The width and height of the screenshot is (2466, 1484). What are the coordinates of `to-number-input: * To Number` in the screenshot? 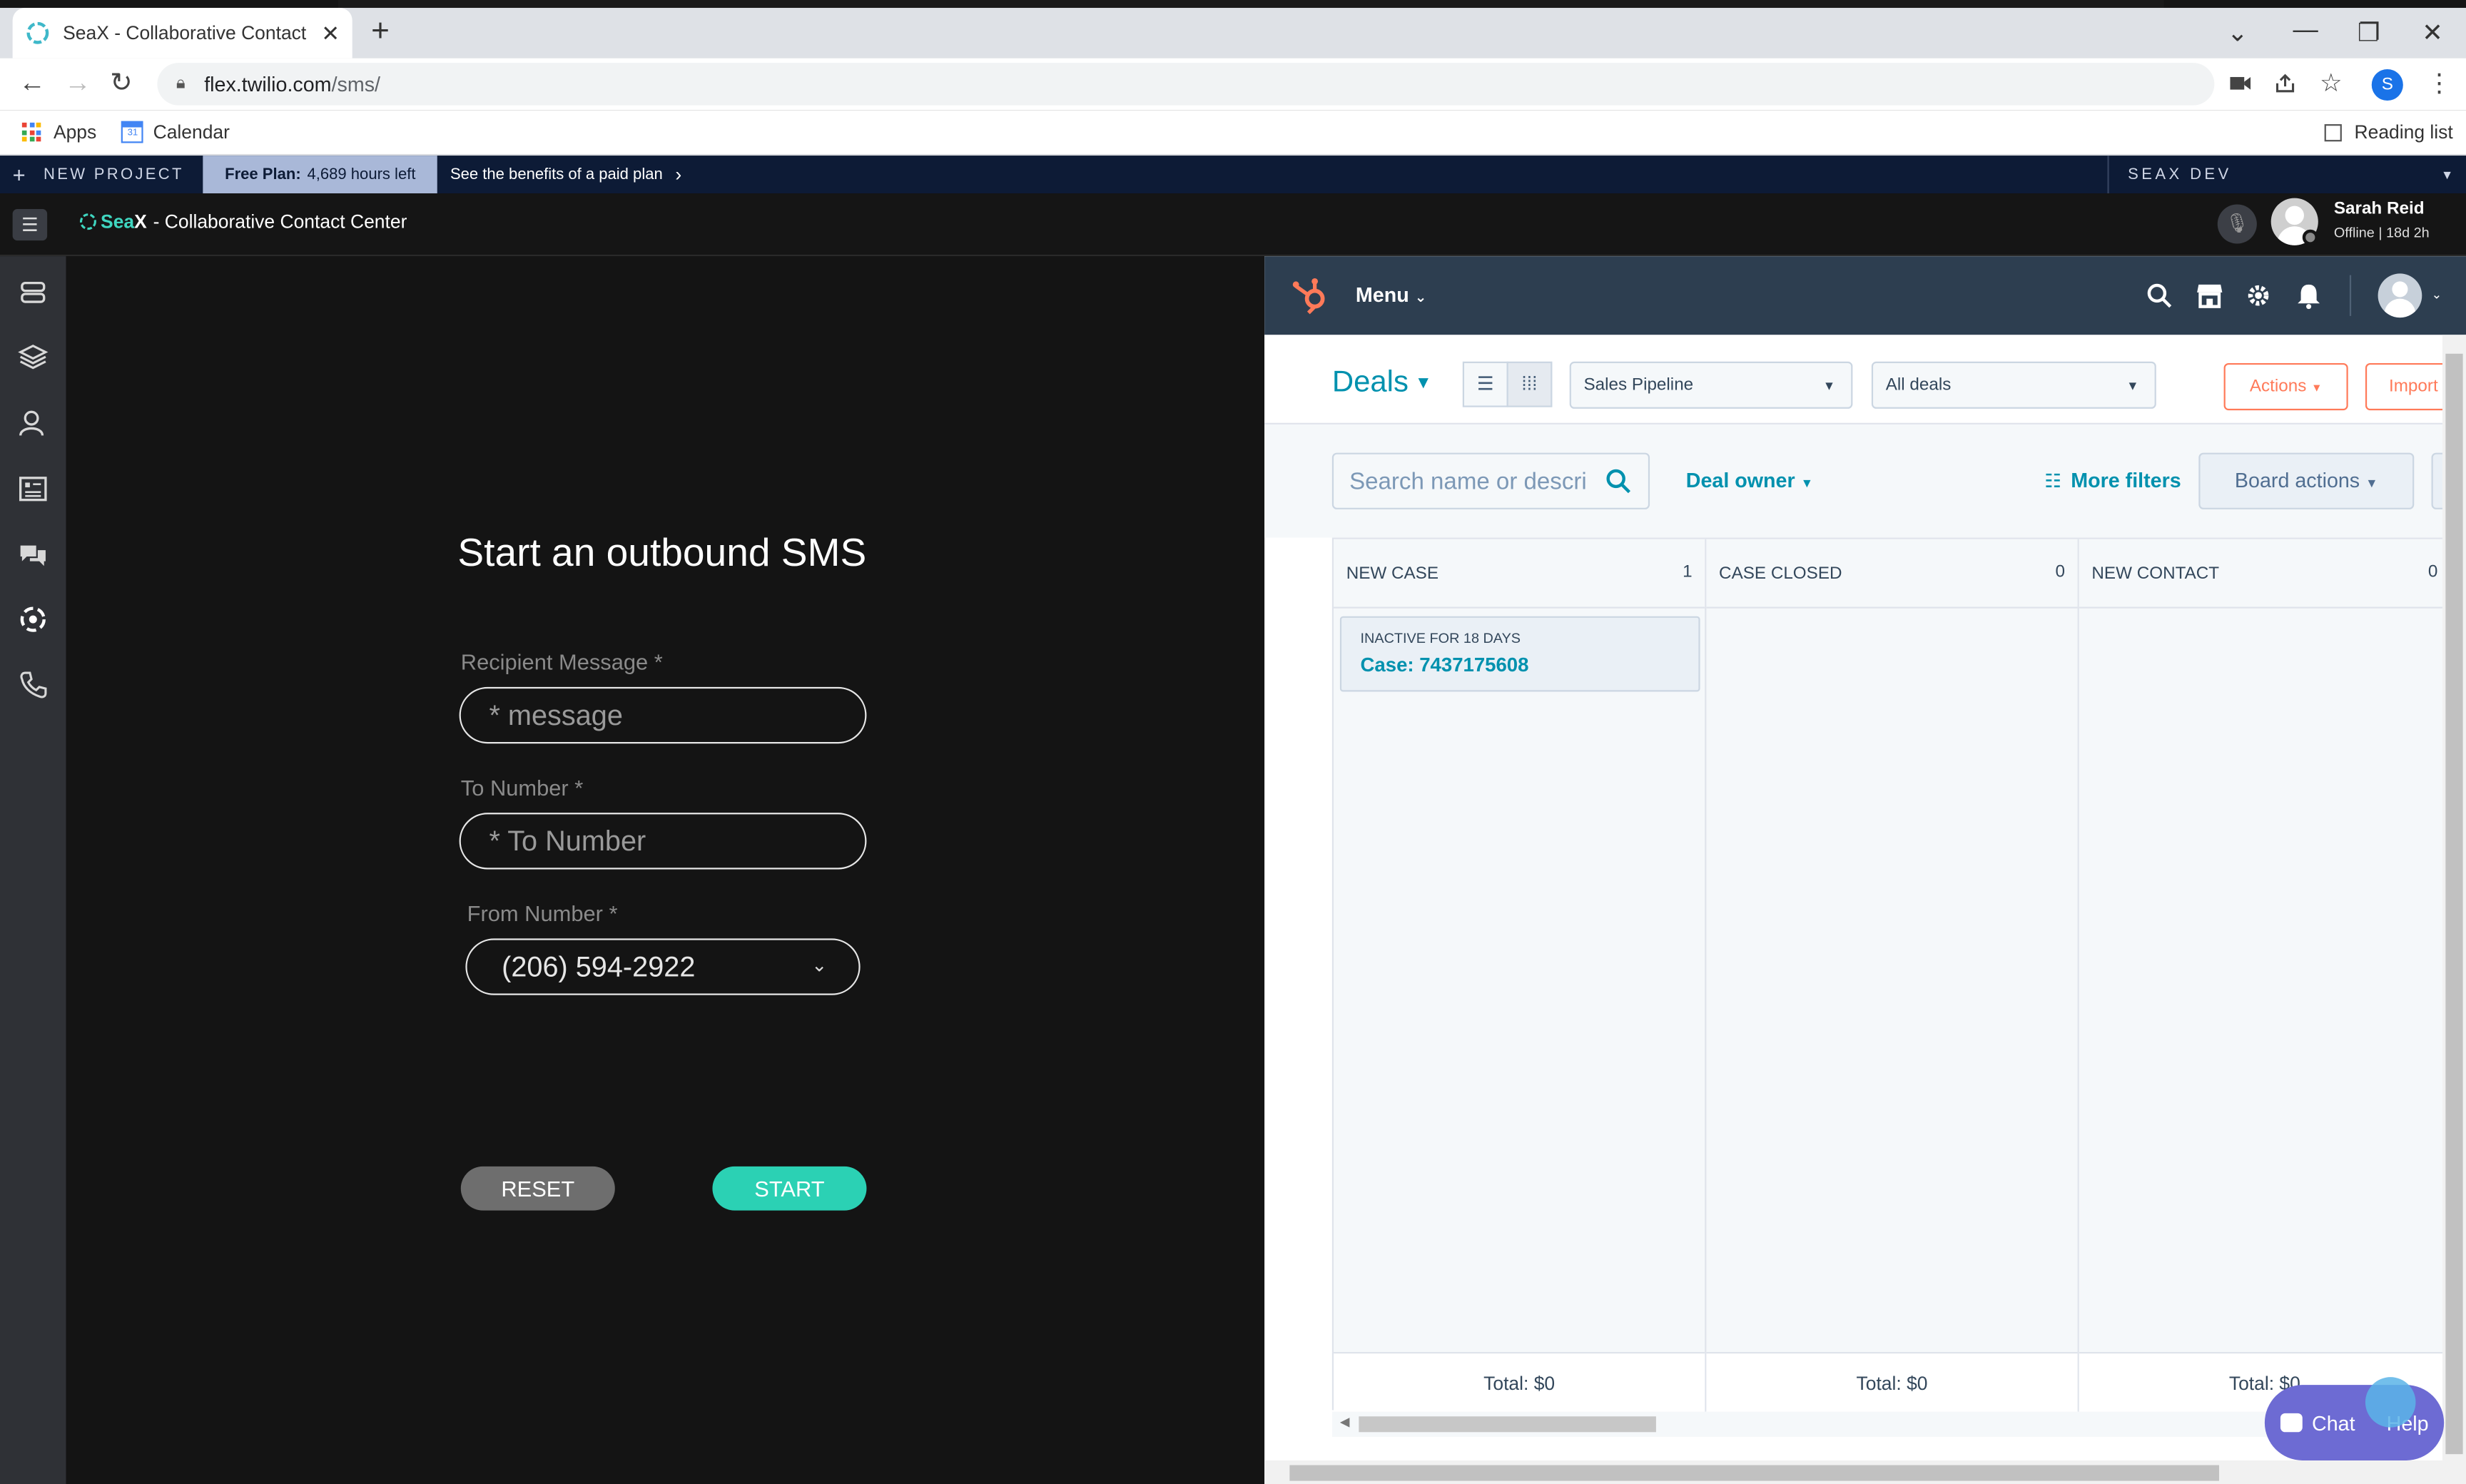 It's located at (663, 841).